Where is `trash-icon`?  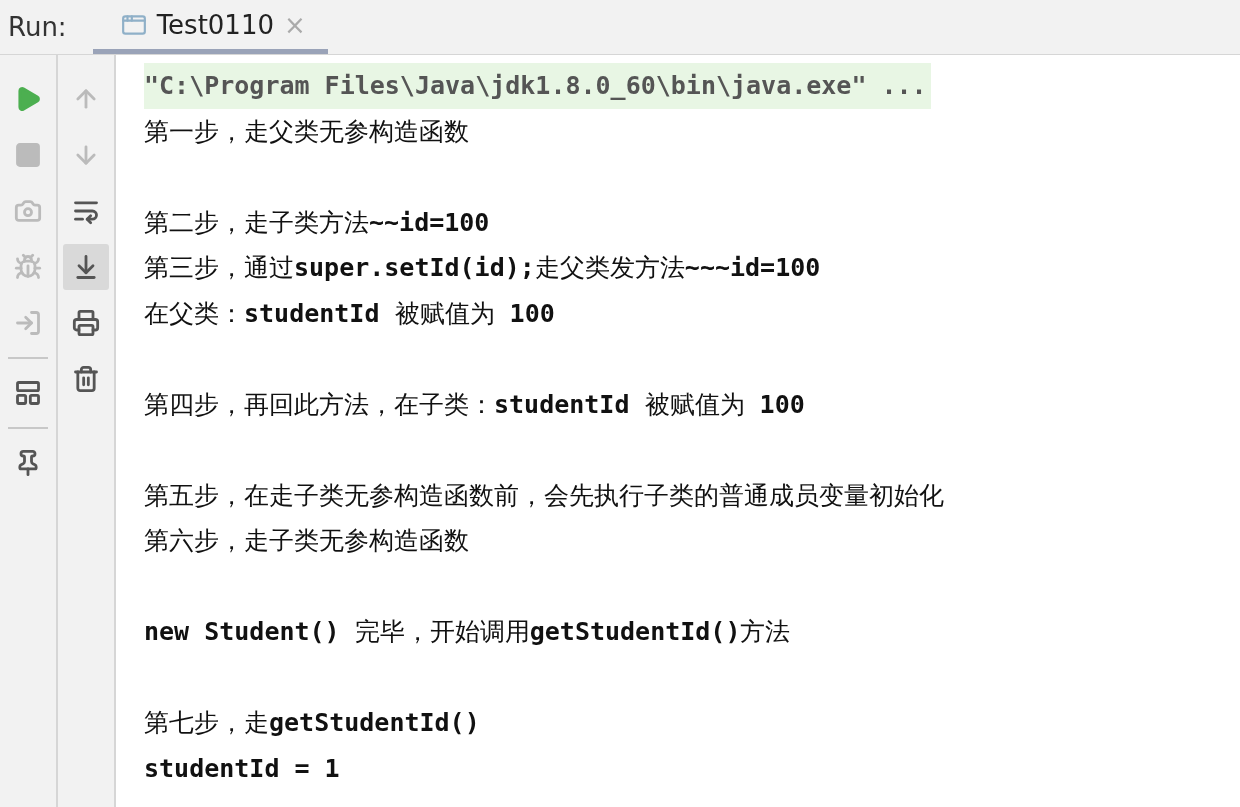 trash-icon is located at coordinates (86, 379).